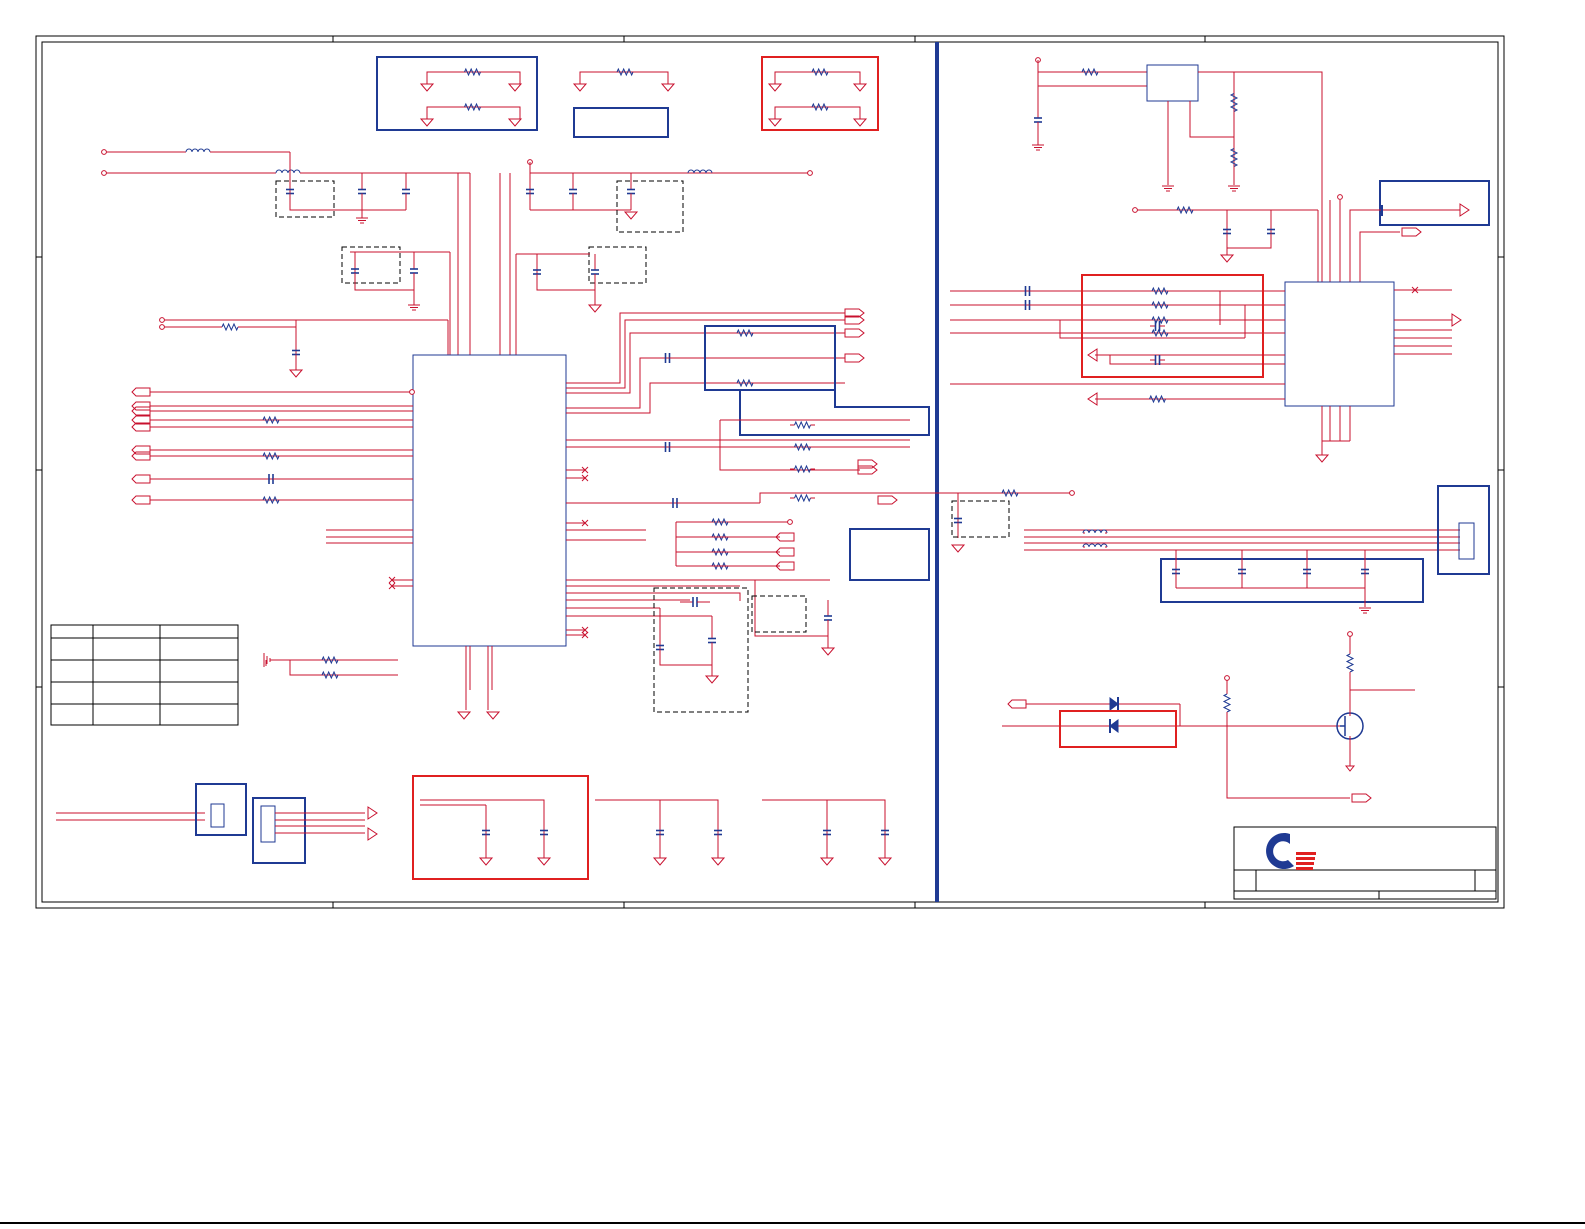  What do you see at coordinates (1292, 580) in the screenshot?
I see `filter-cap-block` at bounding box center [1292, 580].